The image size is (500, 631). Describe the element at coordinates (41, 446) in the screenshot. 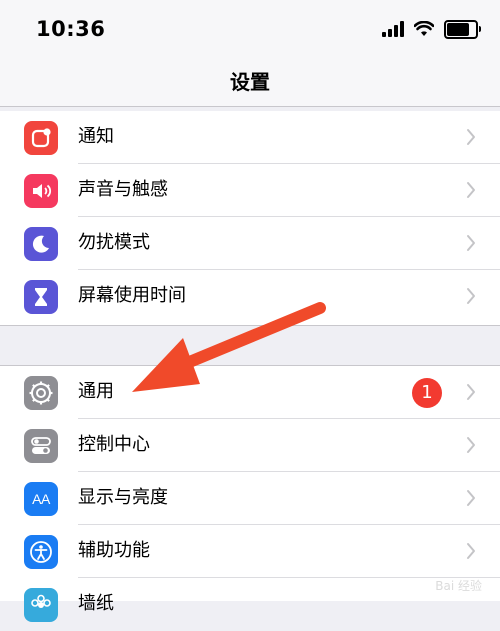

I see `toggles-icon` at that location.